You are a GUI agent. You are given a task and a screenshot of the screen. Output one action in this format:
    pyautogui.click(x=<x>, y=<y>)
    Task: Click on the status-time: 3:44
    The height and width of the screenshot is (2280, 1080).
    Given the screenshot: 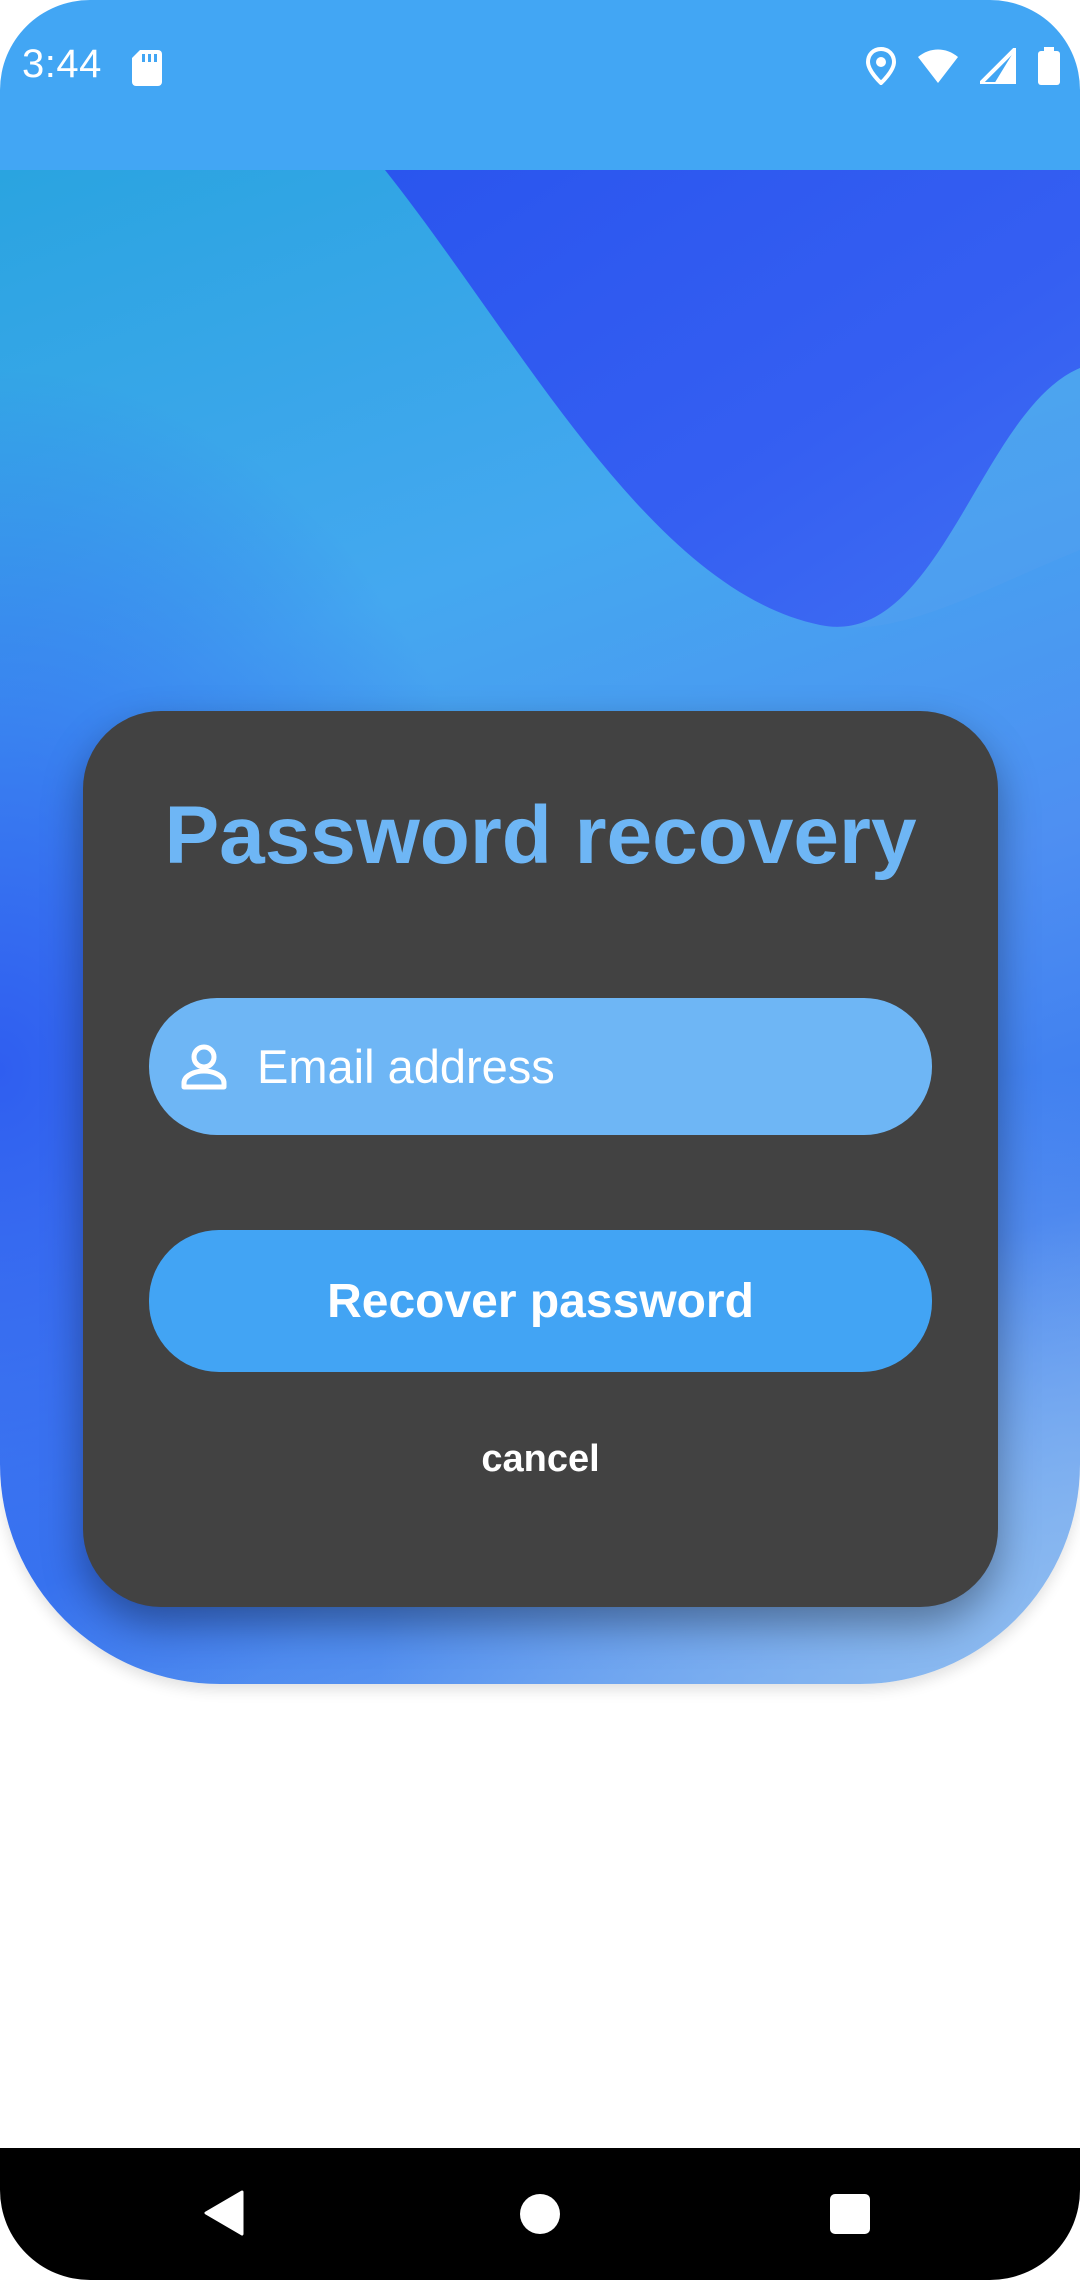 What is the action you would take?
    pyautogui.click(x=62, y=64)
    